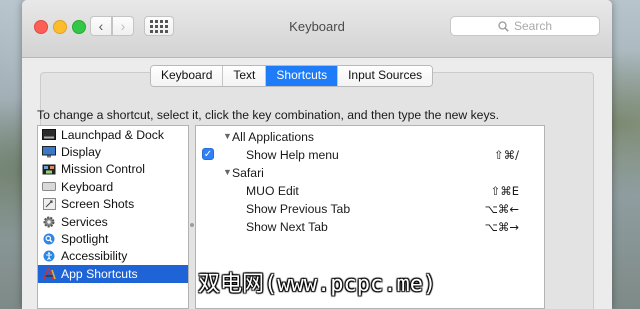  Describe the element at coordinates (385, 76) in the screenshot. I see `tab-input-sources: Input Sources` at that location.